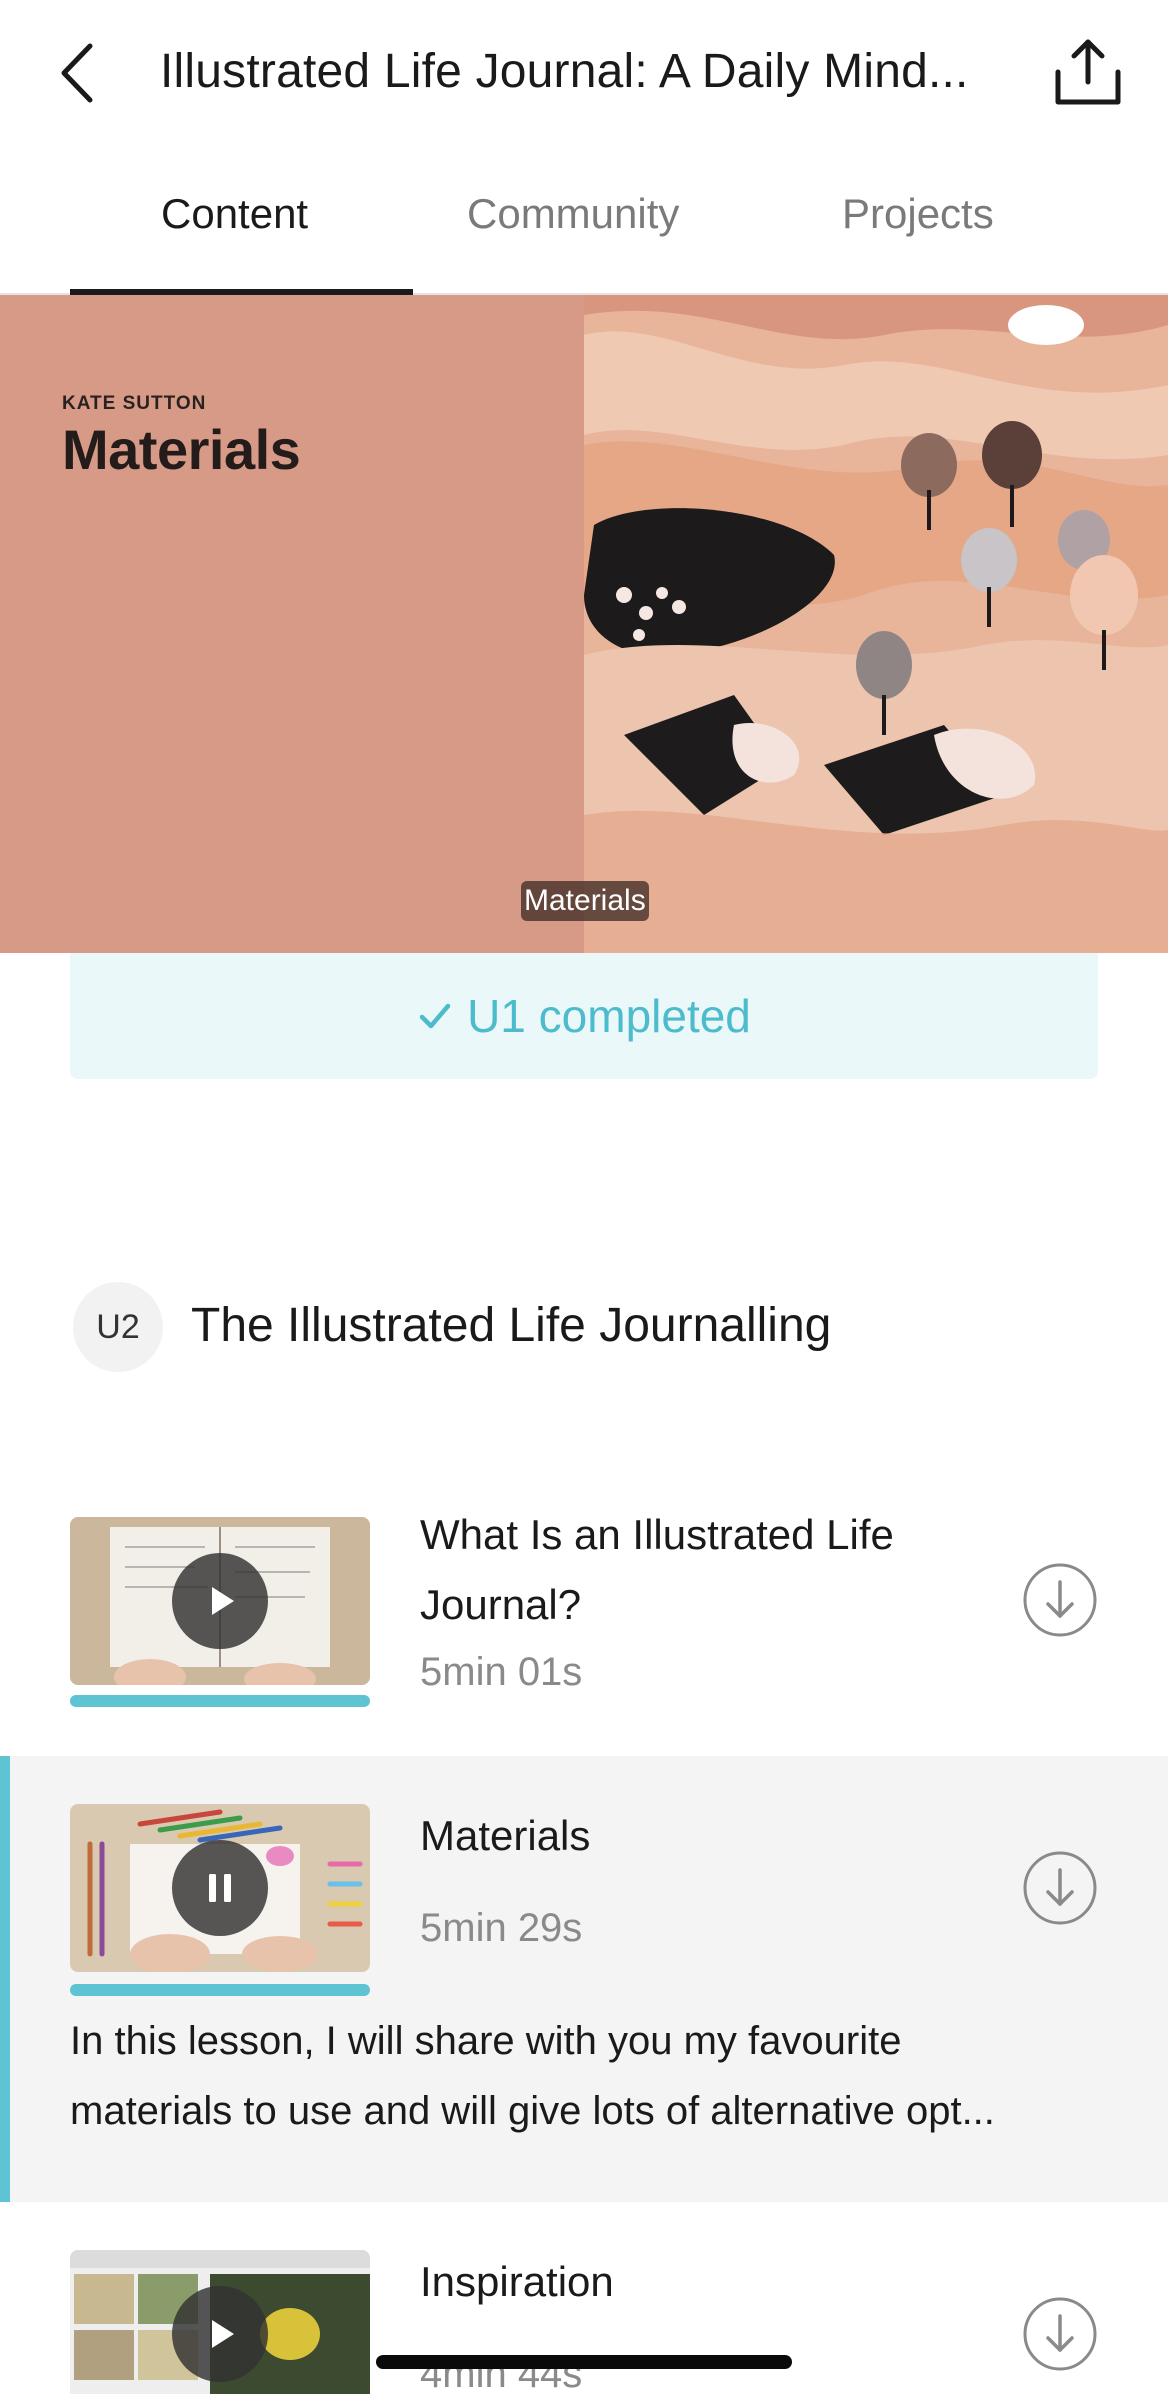 Image resolution: width=1168 pixels, height=2394 pixels. I want to click on tab-content: Content, so click(234, 214).